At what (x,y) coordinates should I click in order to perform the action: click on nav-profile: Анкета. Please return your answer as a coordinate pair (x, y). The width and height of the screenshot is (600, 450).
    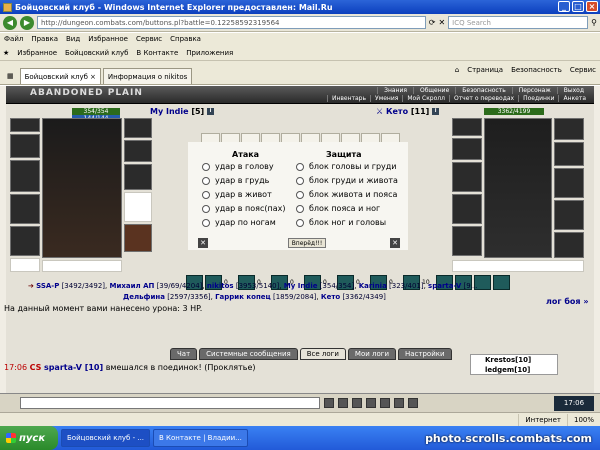
    Looking at the image, I should click on (574, 98).